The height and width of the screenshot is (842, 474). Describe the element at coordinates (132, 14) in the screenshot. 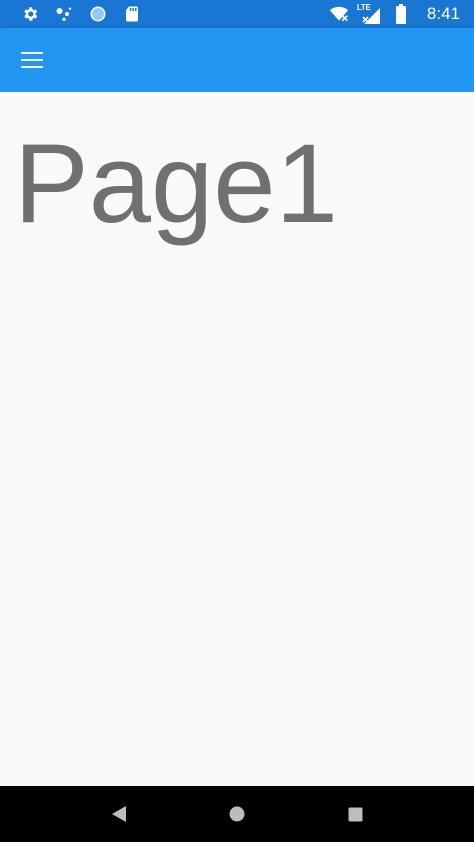

I see `sd-card-icon` at that location.